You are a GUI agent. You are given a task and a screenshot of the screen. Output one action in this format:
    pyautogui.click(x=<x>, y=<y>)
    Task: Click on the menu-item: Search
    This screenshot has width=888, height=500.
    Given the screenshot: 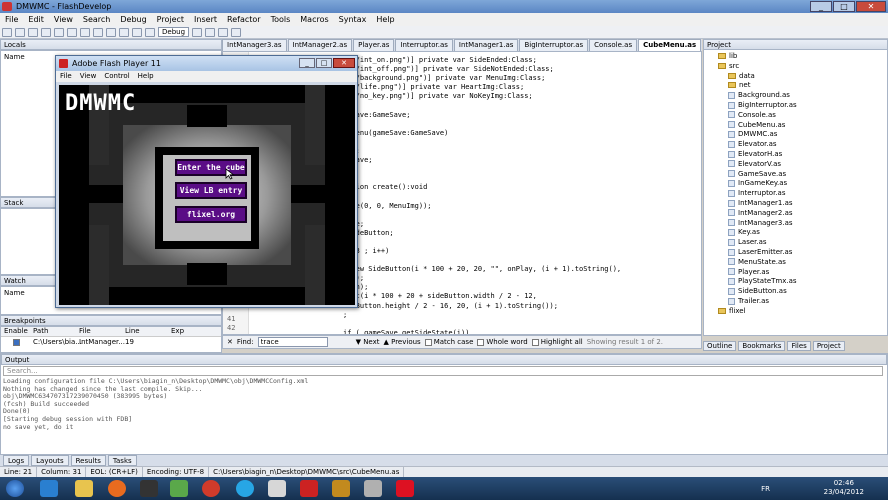 What is the action you would take?
    pyautogui.click(x=96, y=19)
    